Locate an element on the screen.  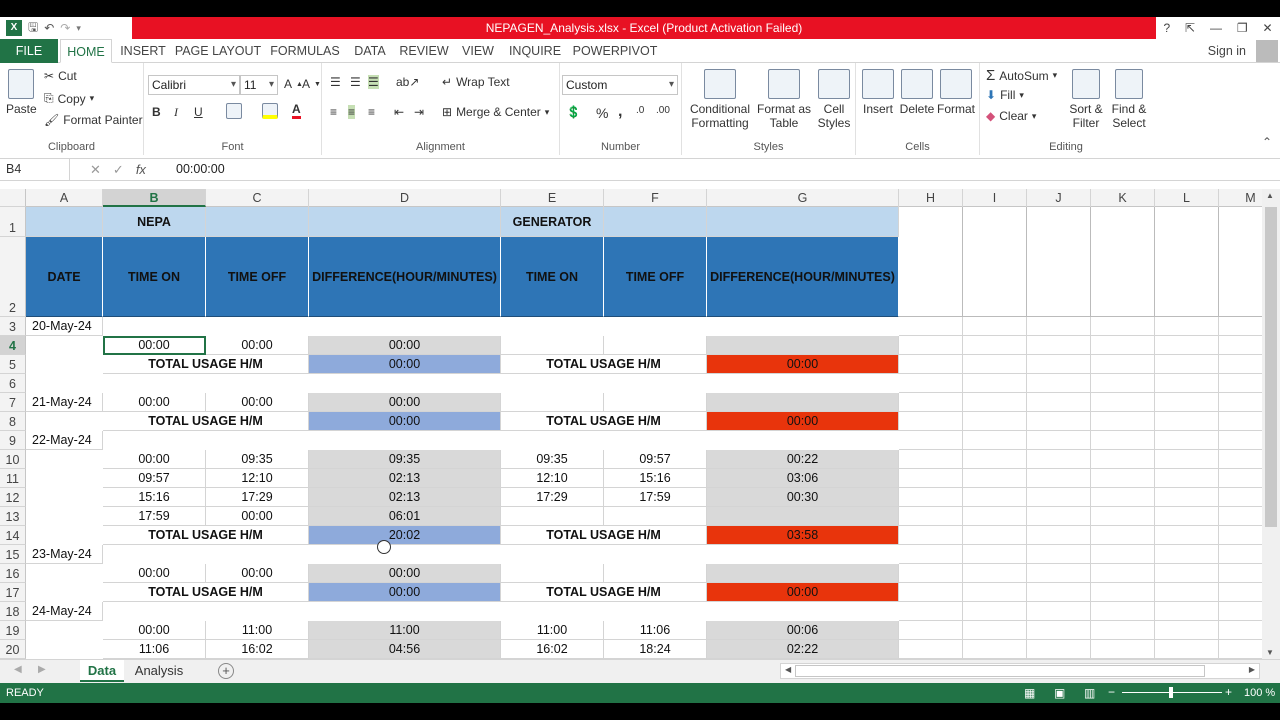
select-all-corner is located at coordinates (13, 198).